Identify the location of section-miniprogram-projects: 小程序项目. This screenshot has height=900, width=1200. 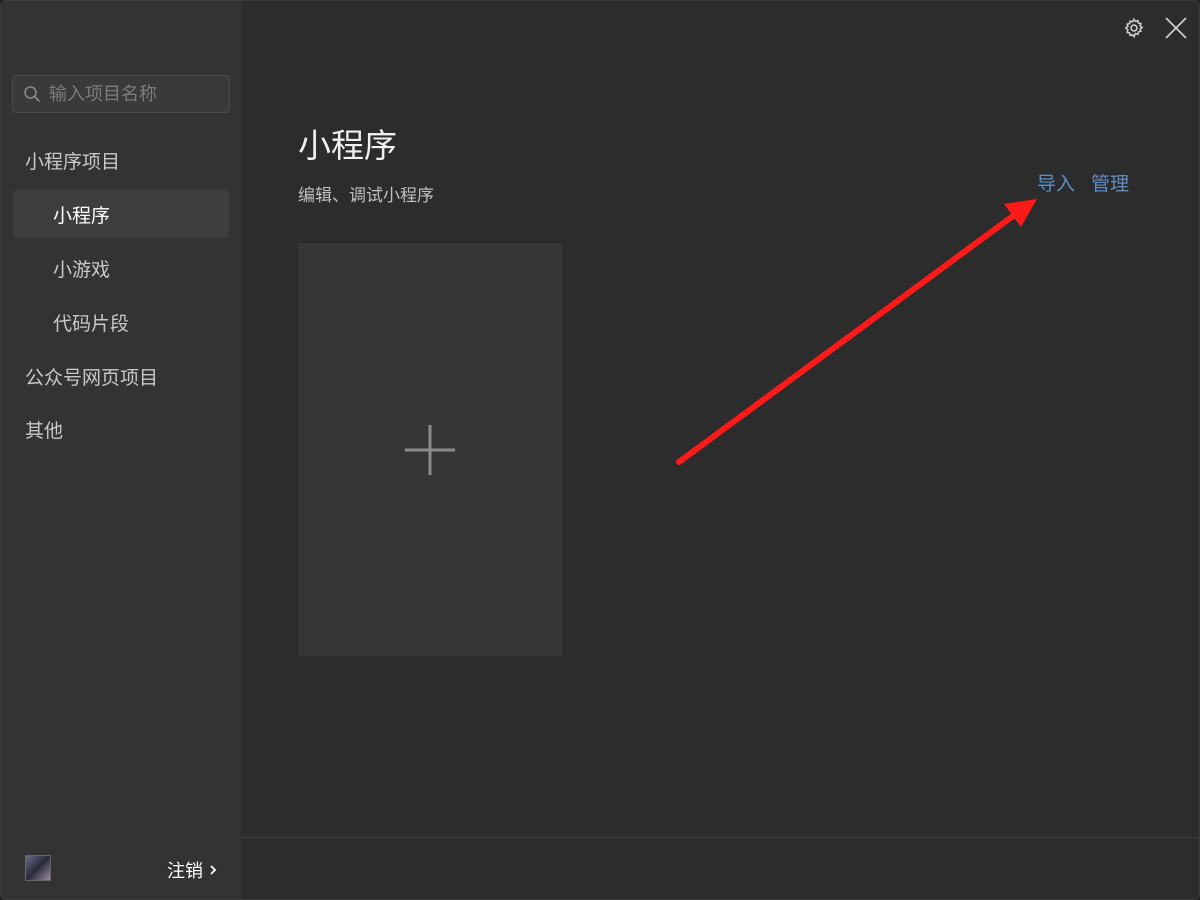
(72, 160).